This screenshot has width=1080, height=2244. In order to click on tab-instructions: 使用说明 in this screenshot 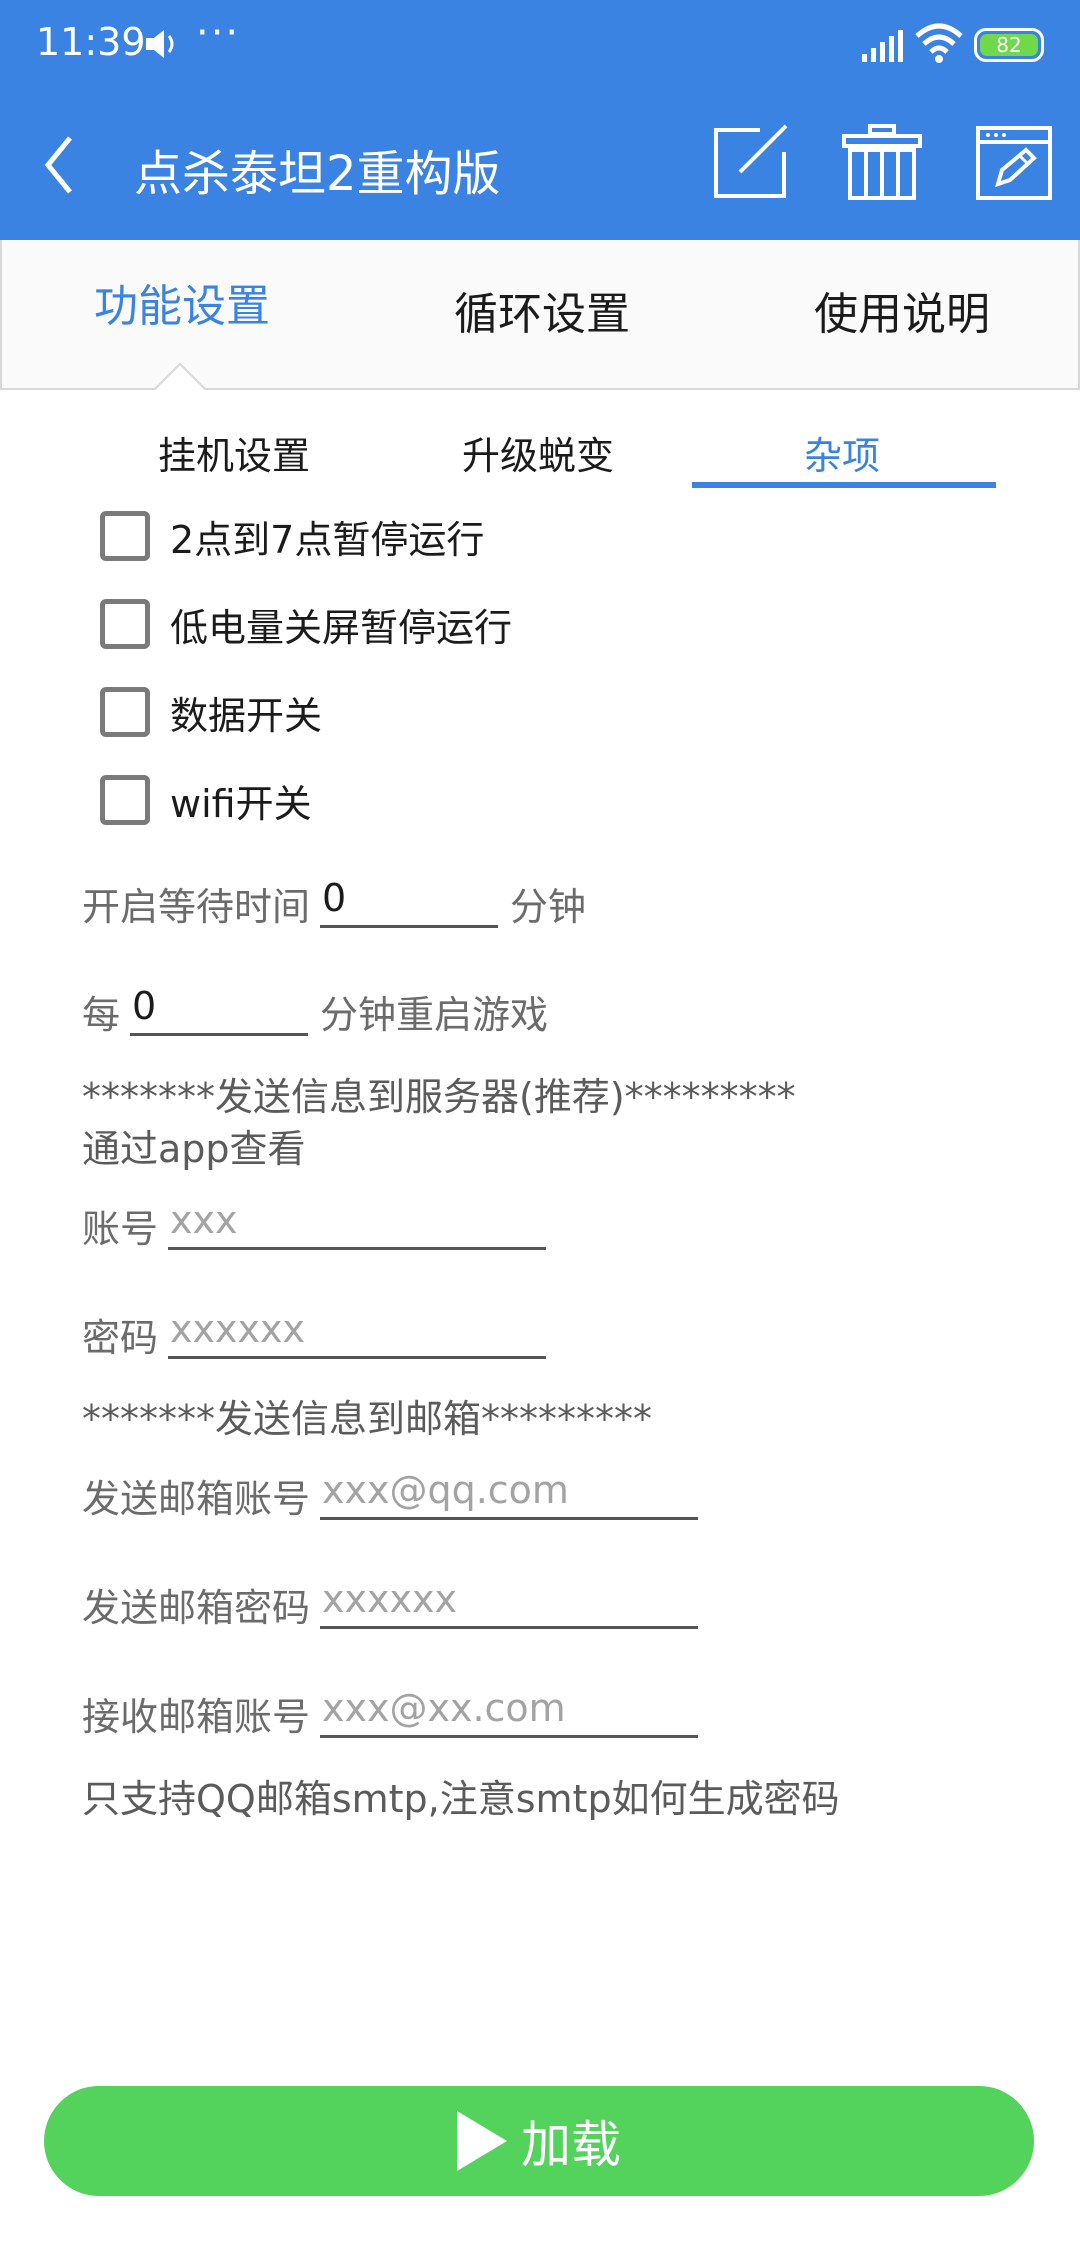, I will do `click(901, 314)`.